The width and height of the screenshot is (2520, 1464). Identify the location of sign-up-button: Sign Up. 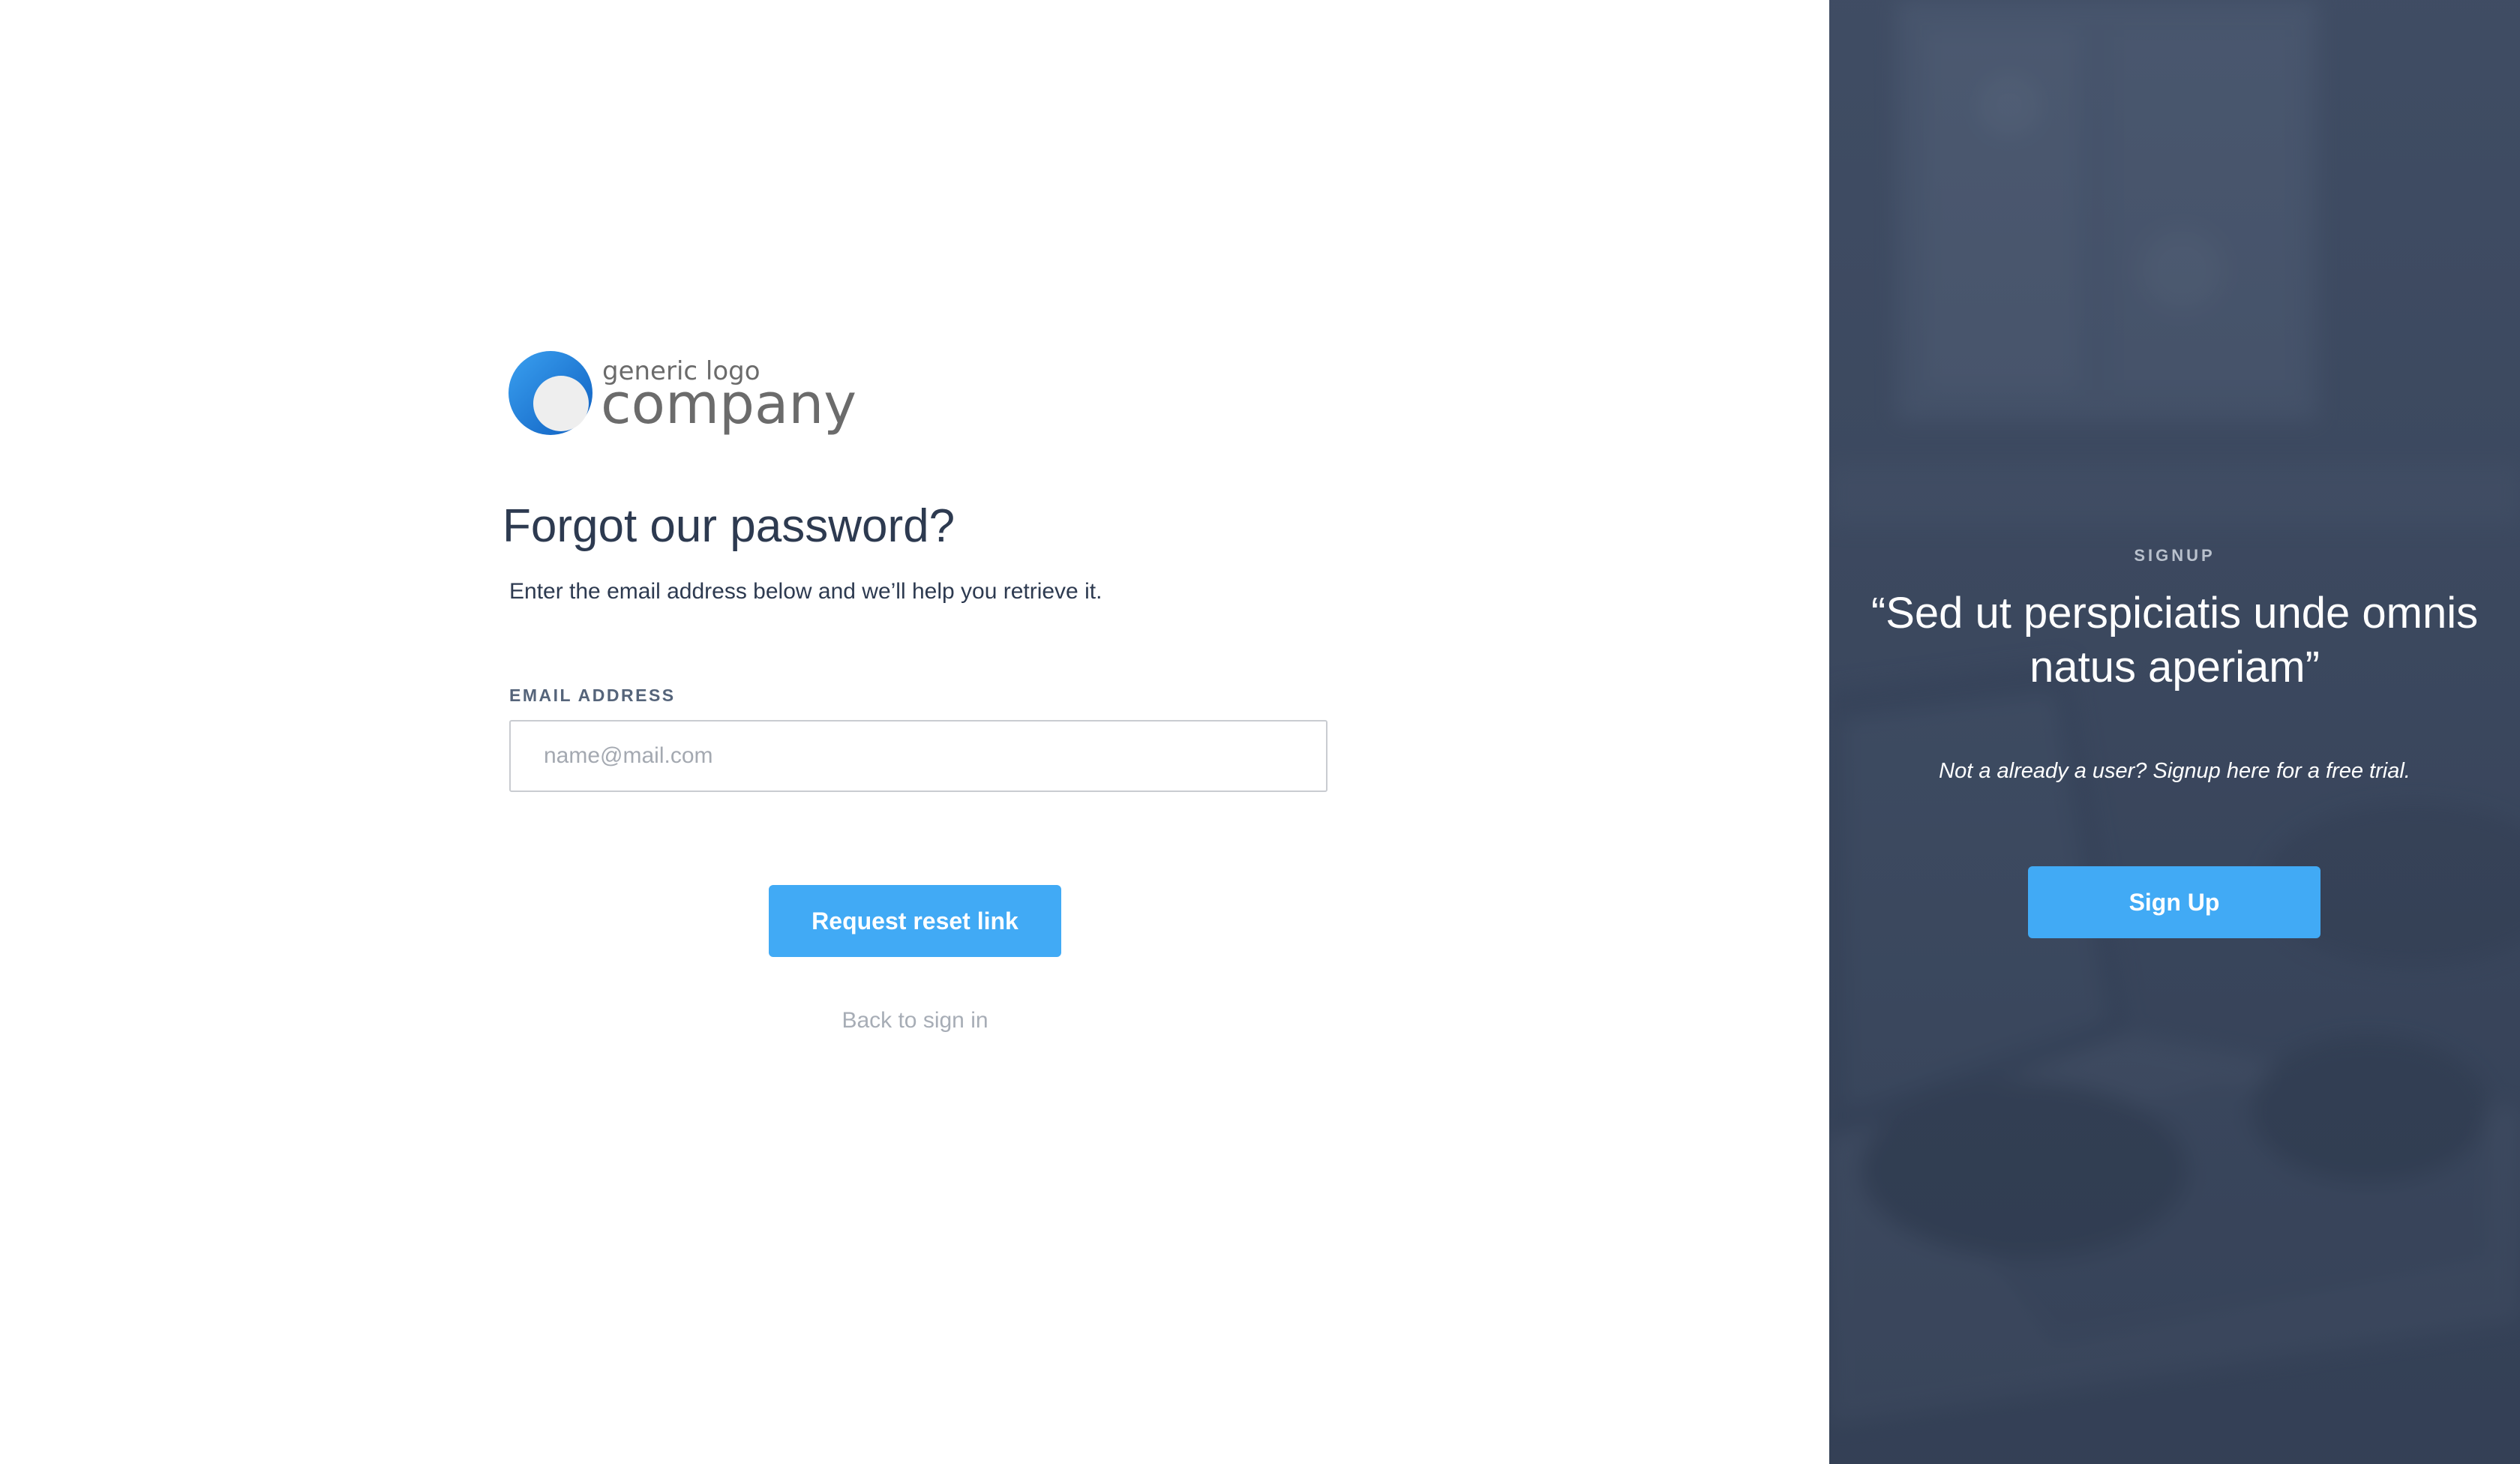
(2174, 902).